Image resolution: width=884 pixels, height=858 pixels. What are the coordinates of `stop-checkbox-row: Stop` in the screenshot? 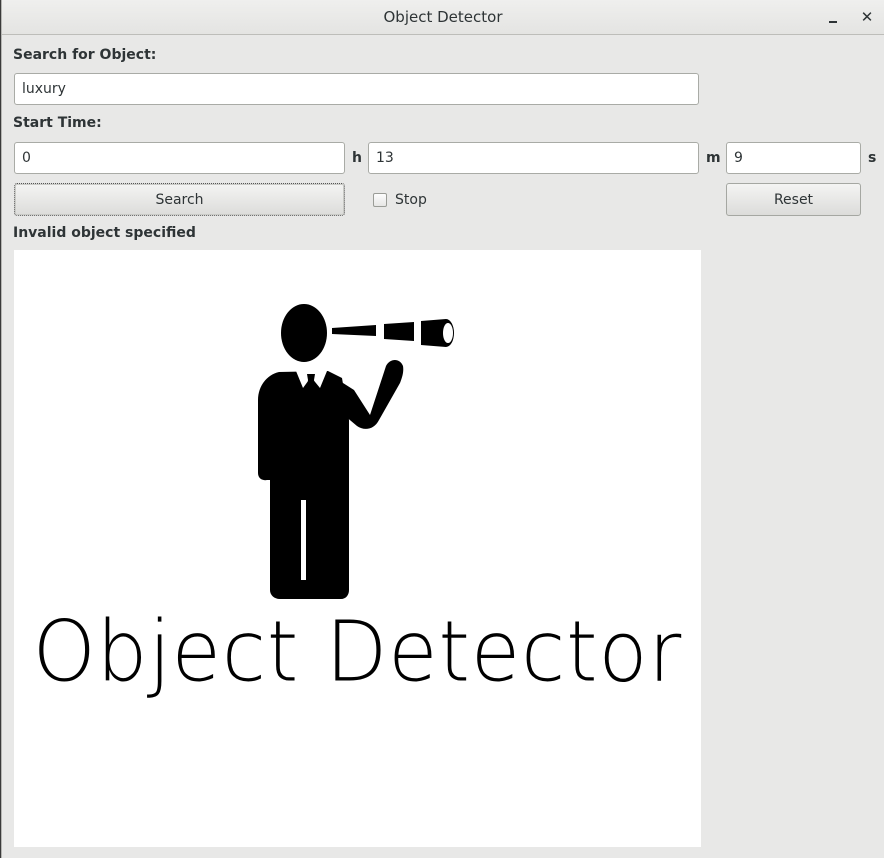 It's located at (400, 200).